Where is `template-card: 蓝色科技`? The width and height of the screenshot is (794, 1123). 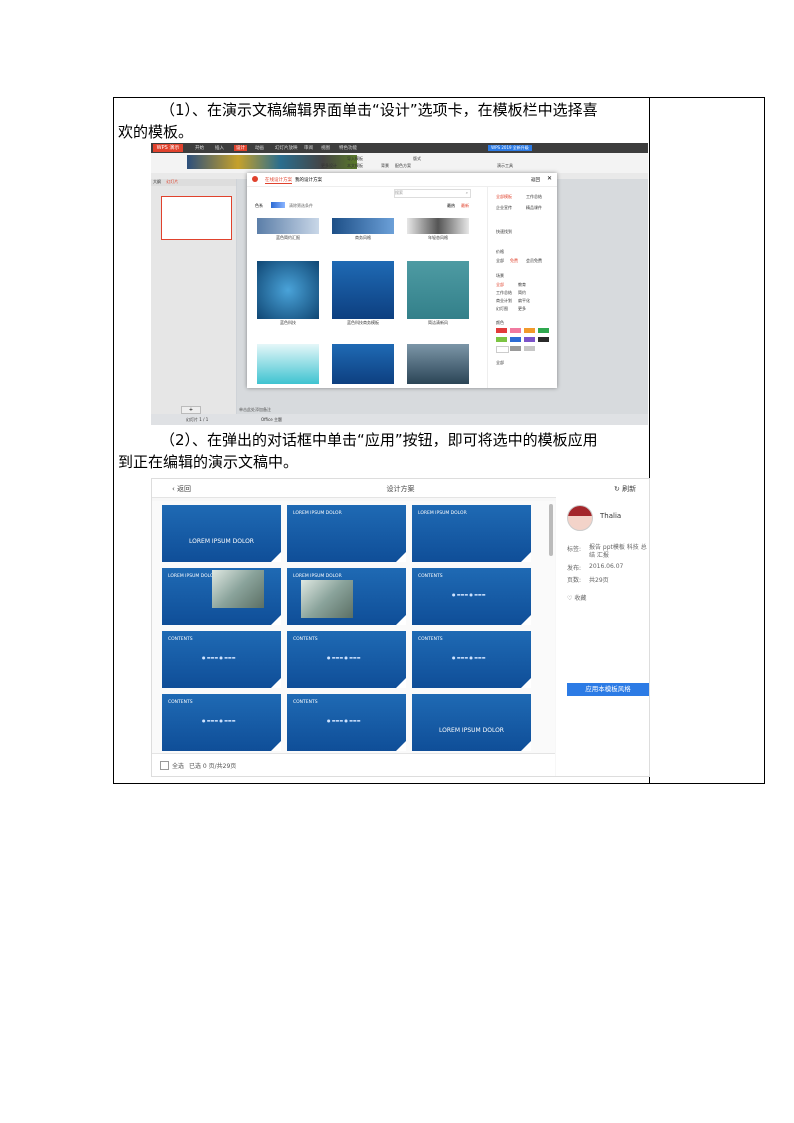 template-card: 蓝色科技 is located at coordinates (288, 295).